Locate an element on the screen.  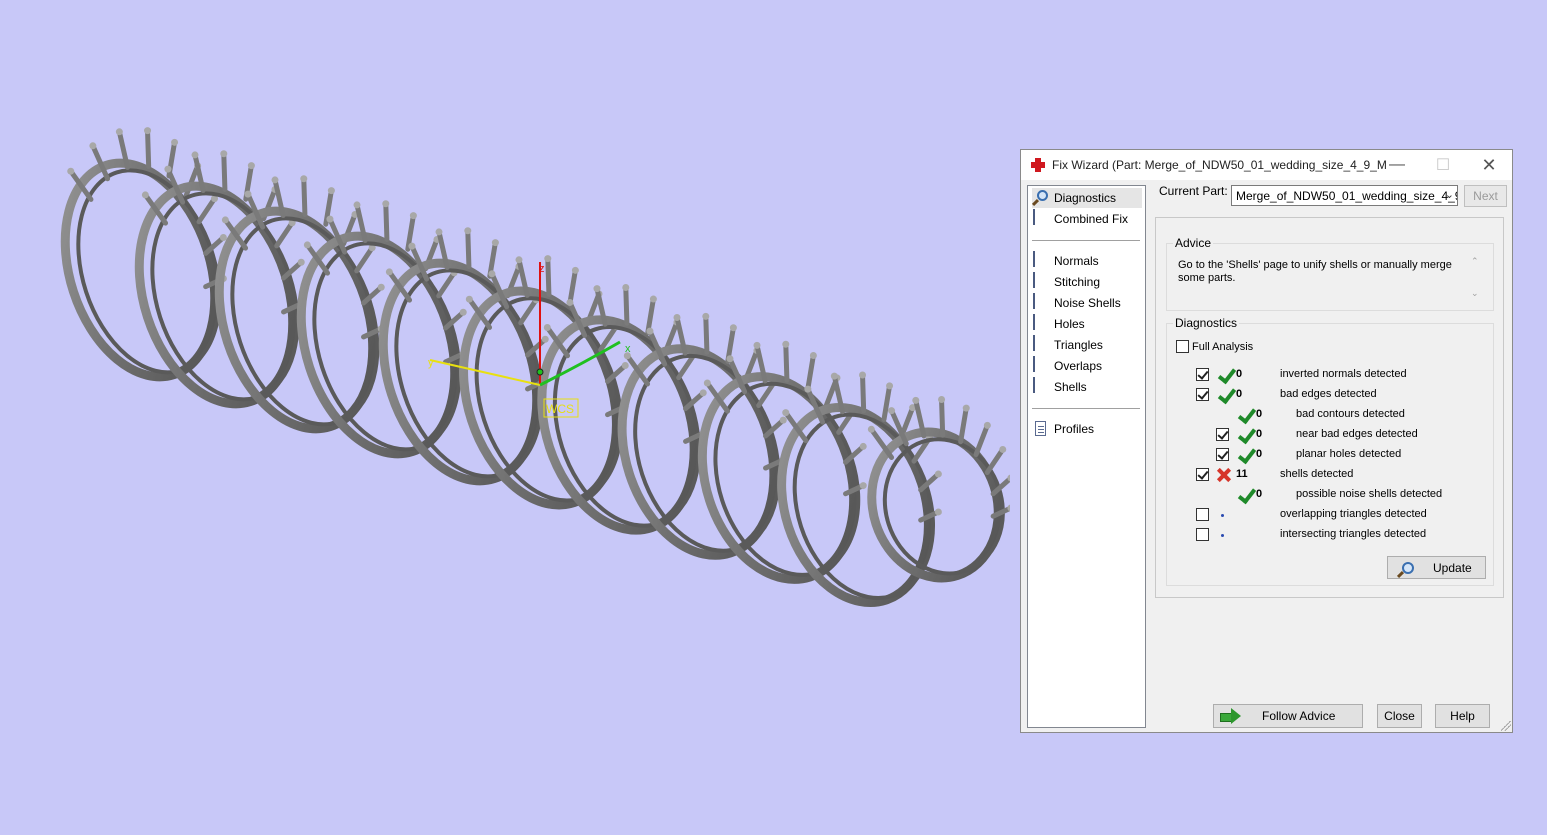
close-button: Close is located at coordinates (1399, 716).